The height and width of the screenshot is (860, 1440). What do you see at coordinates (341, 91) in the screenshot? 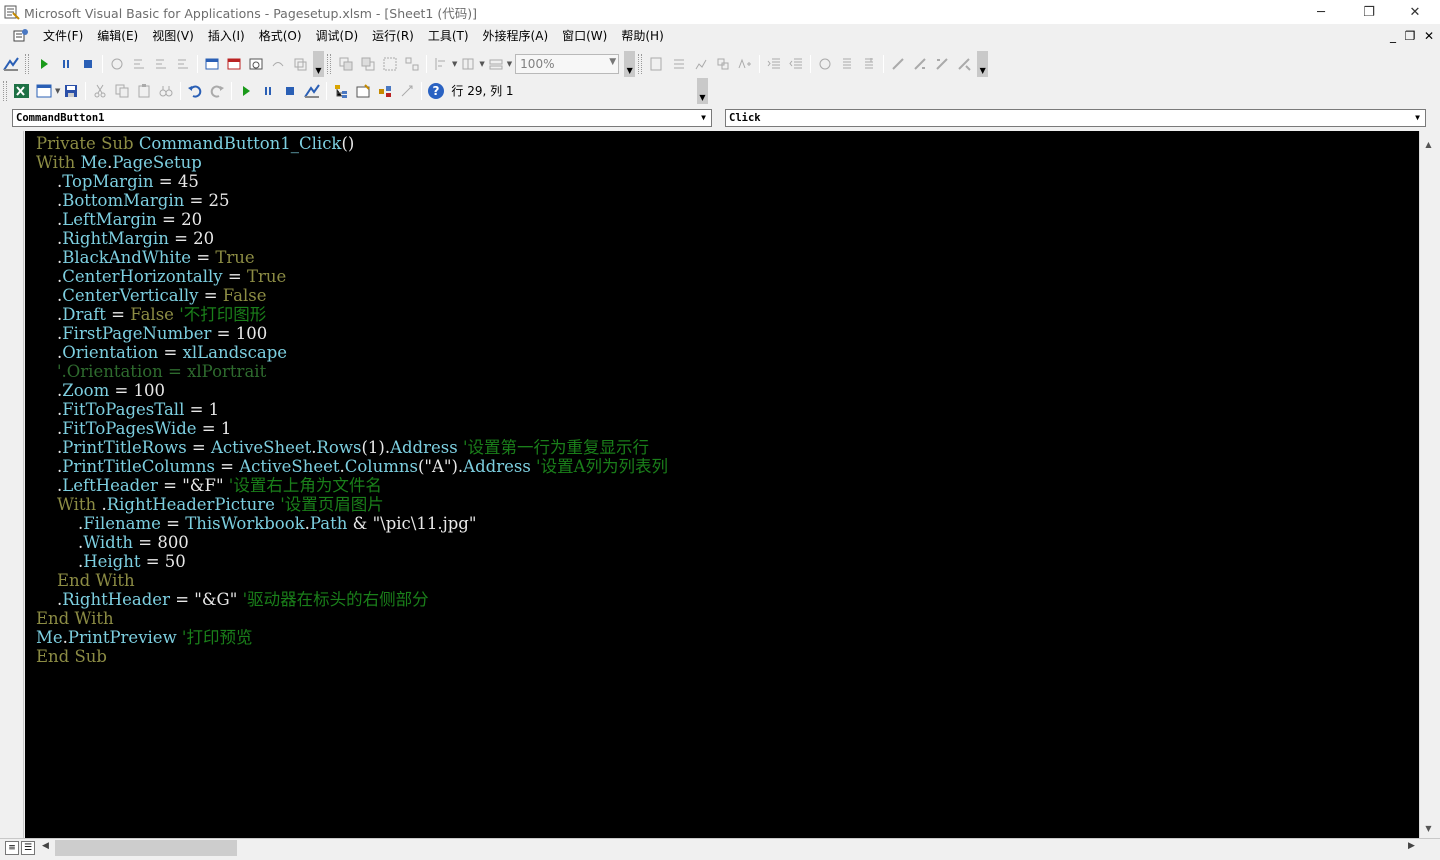
I see `project-explorer-button` at bounding box center [341, 91].